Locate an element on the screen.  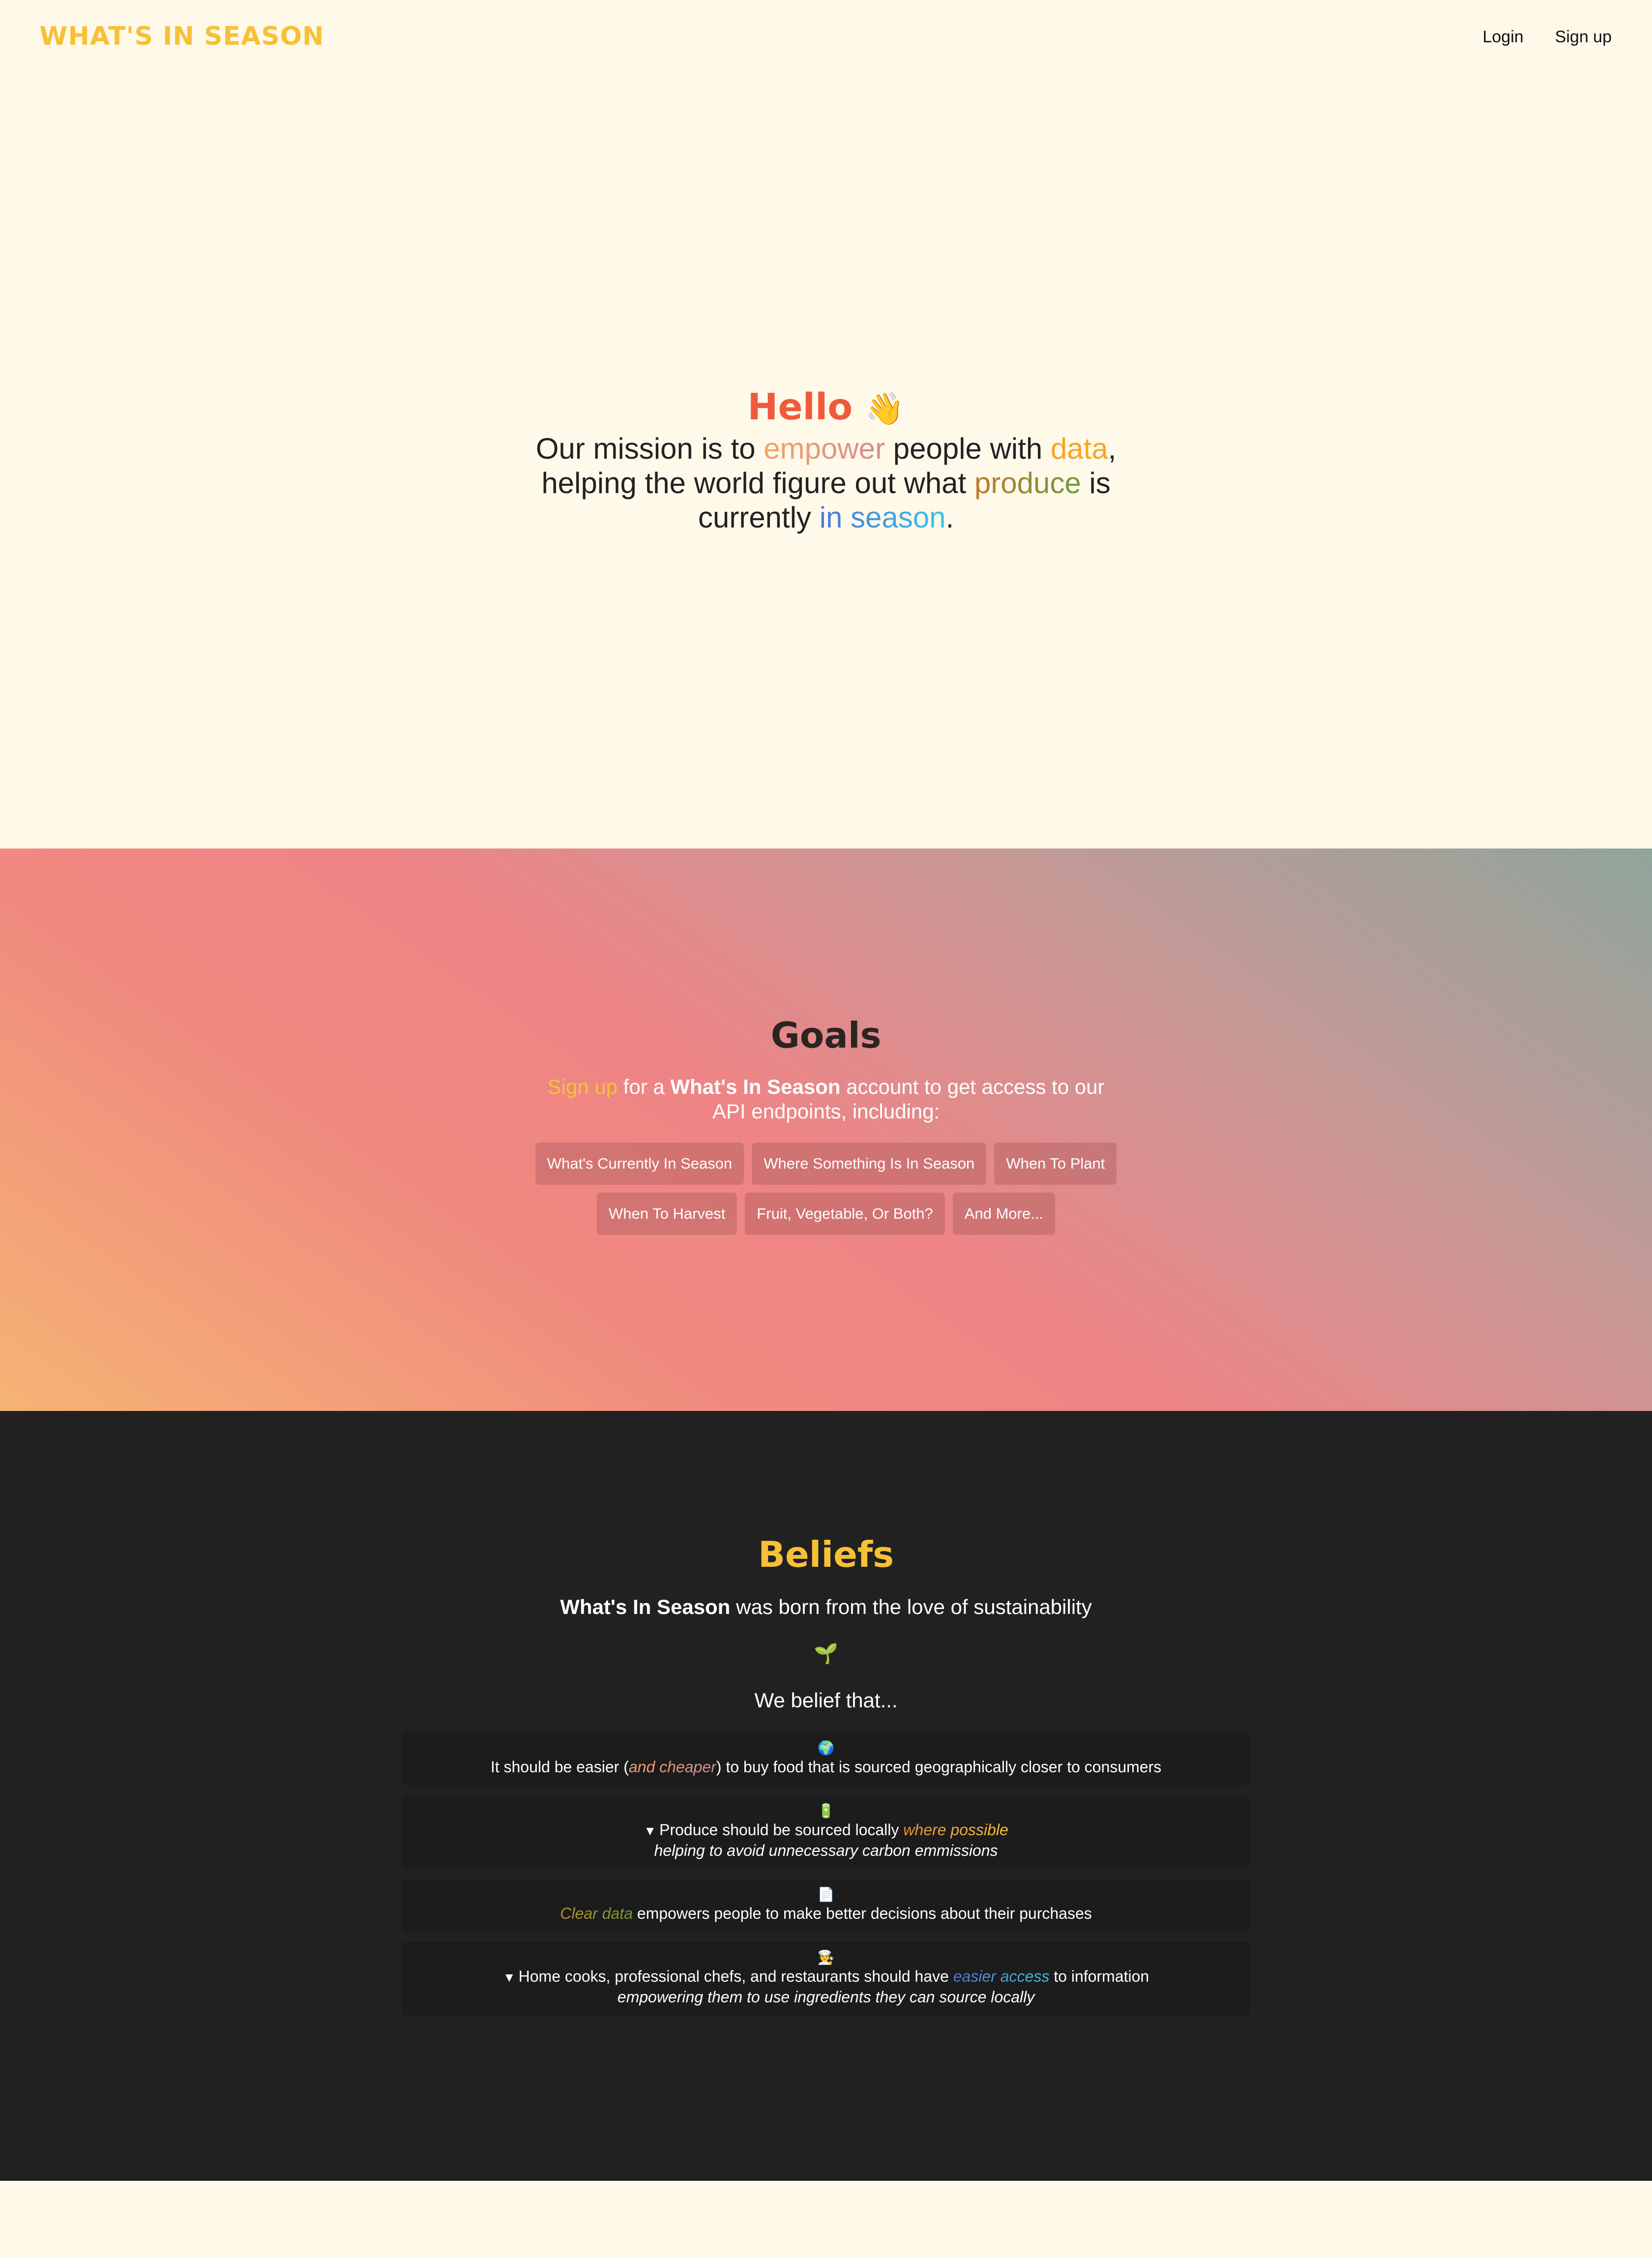
globe-icon: 🌍 is located at coordinates (826, 1748).